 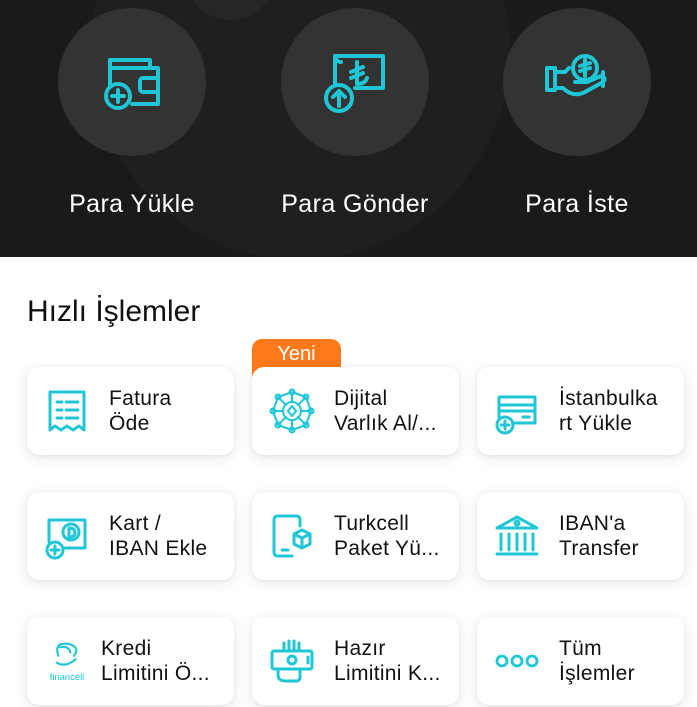 I want to click on quick-action-label: IBAN'a Transfer, so click(x=599, y=536).